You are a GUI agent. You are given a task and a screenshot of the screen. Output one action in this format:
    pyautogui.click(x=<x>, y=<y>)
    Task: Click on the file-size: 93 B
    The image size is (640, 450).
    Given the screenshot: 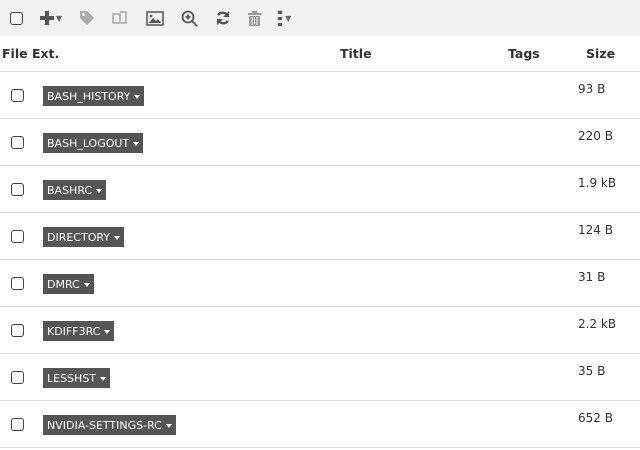 What is the action you would take?
    pyautogui.click(x=592, y=89)
    